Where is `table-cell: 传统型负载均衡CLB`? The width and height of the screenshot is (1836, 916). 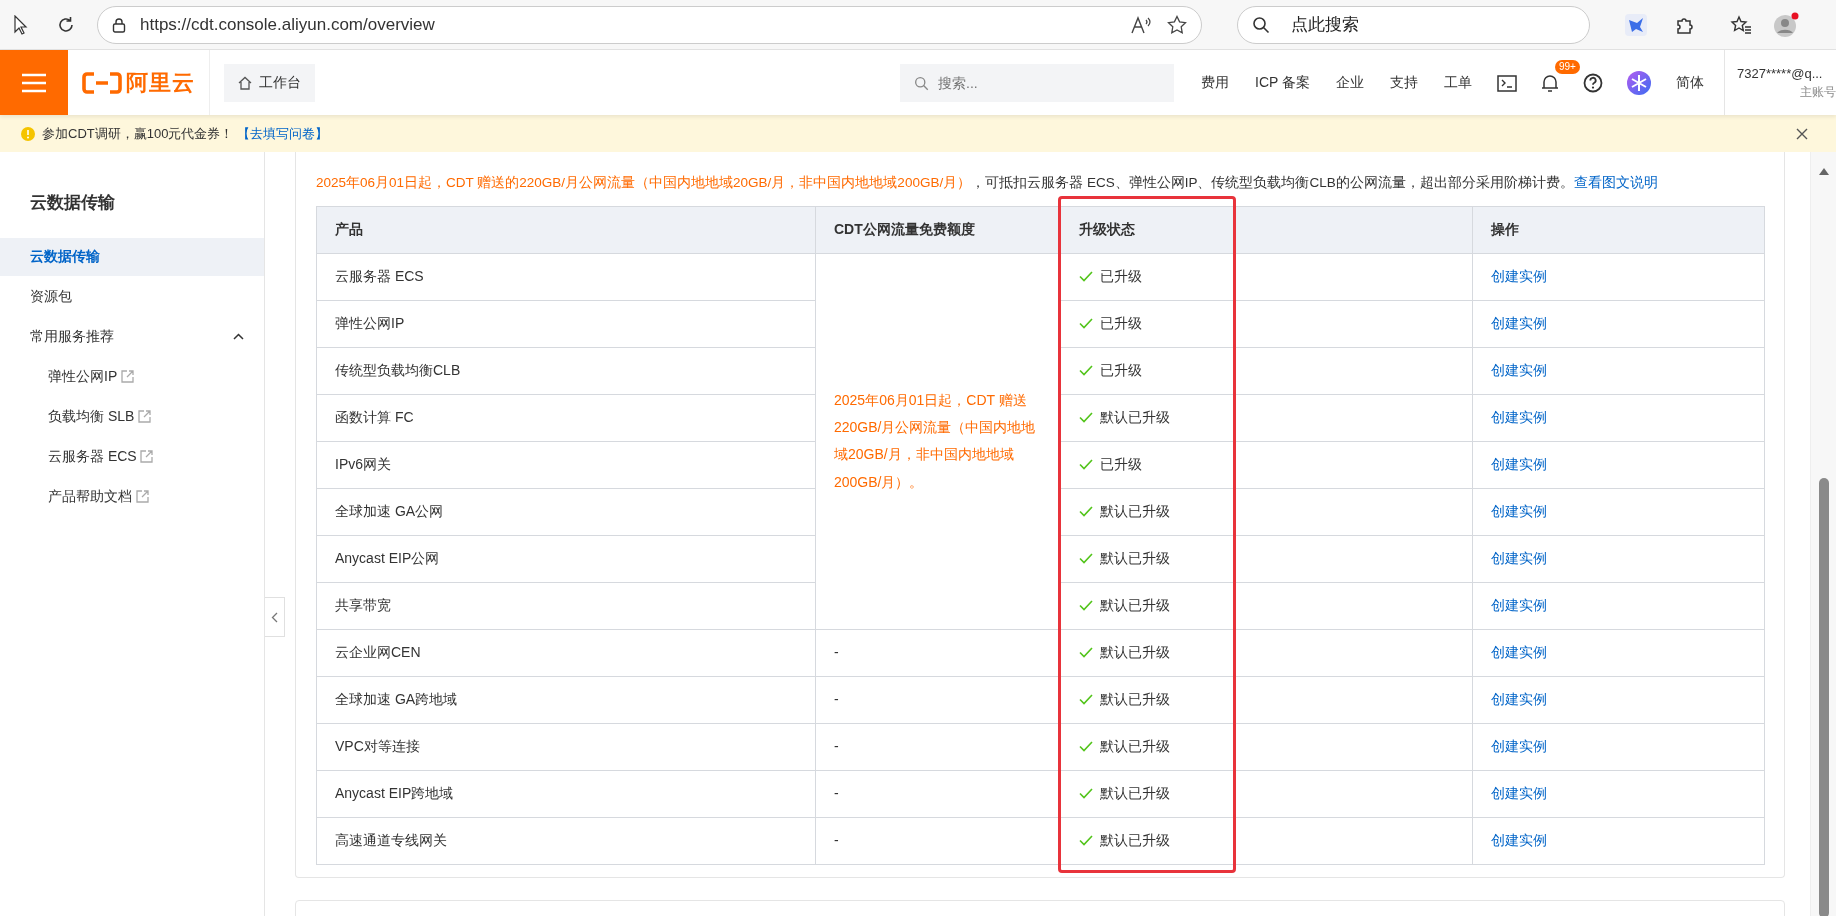 table-cell: 传统型负载均衡CLB is located at coordinates (566, 371).